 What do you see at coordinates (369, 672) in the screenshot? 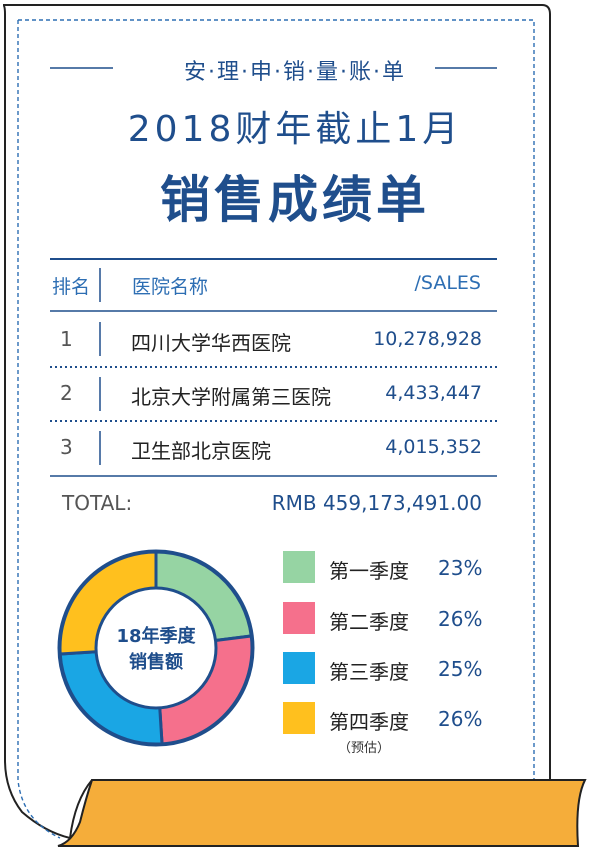
I see `legend-label: 第三季度` at bounding box center [369, 672].